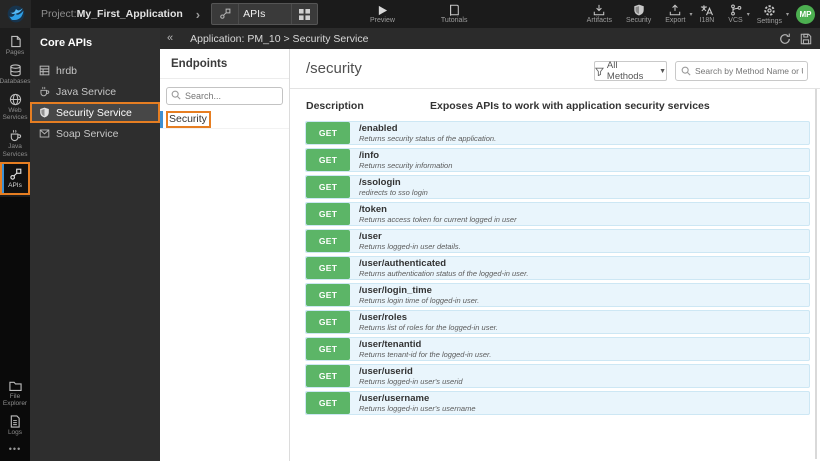 This screenshot has height=461, width=820. I want to click on save-icon, so click(806, 39).